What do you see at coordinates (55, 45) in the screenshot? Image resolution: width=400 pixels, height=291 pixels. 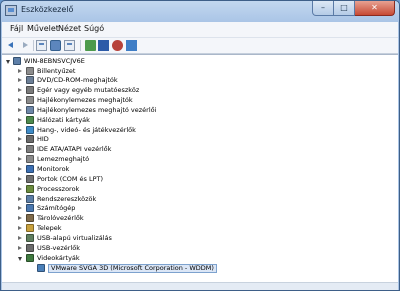 I see `help-icon` at bounding box center [55, 45].